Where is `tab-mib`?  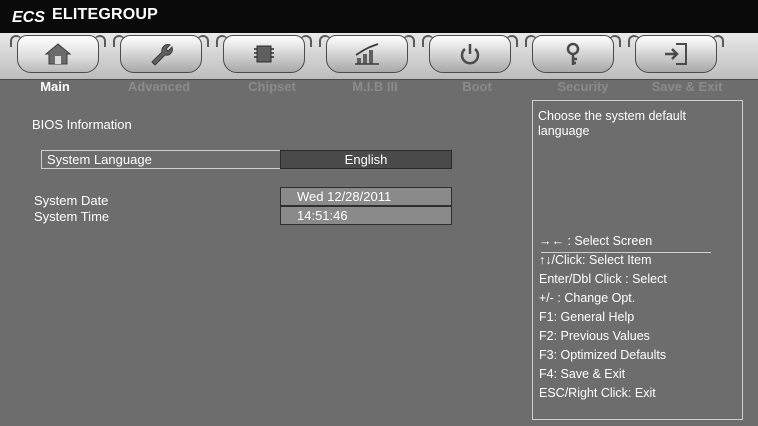 tab-mib is located at coordinates (367, 56).